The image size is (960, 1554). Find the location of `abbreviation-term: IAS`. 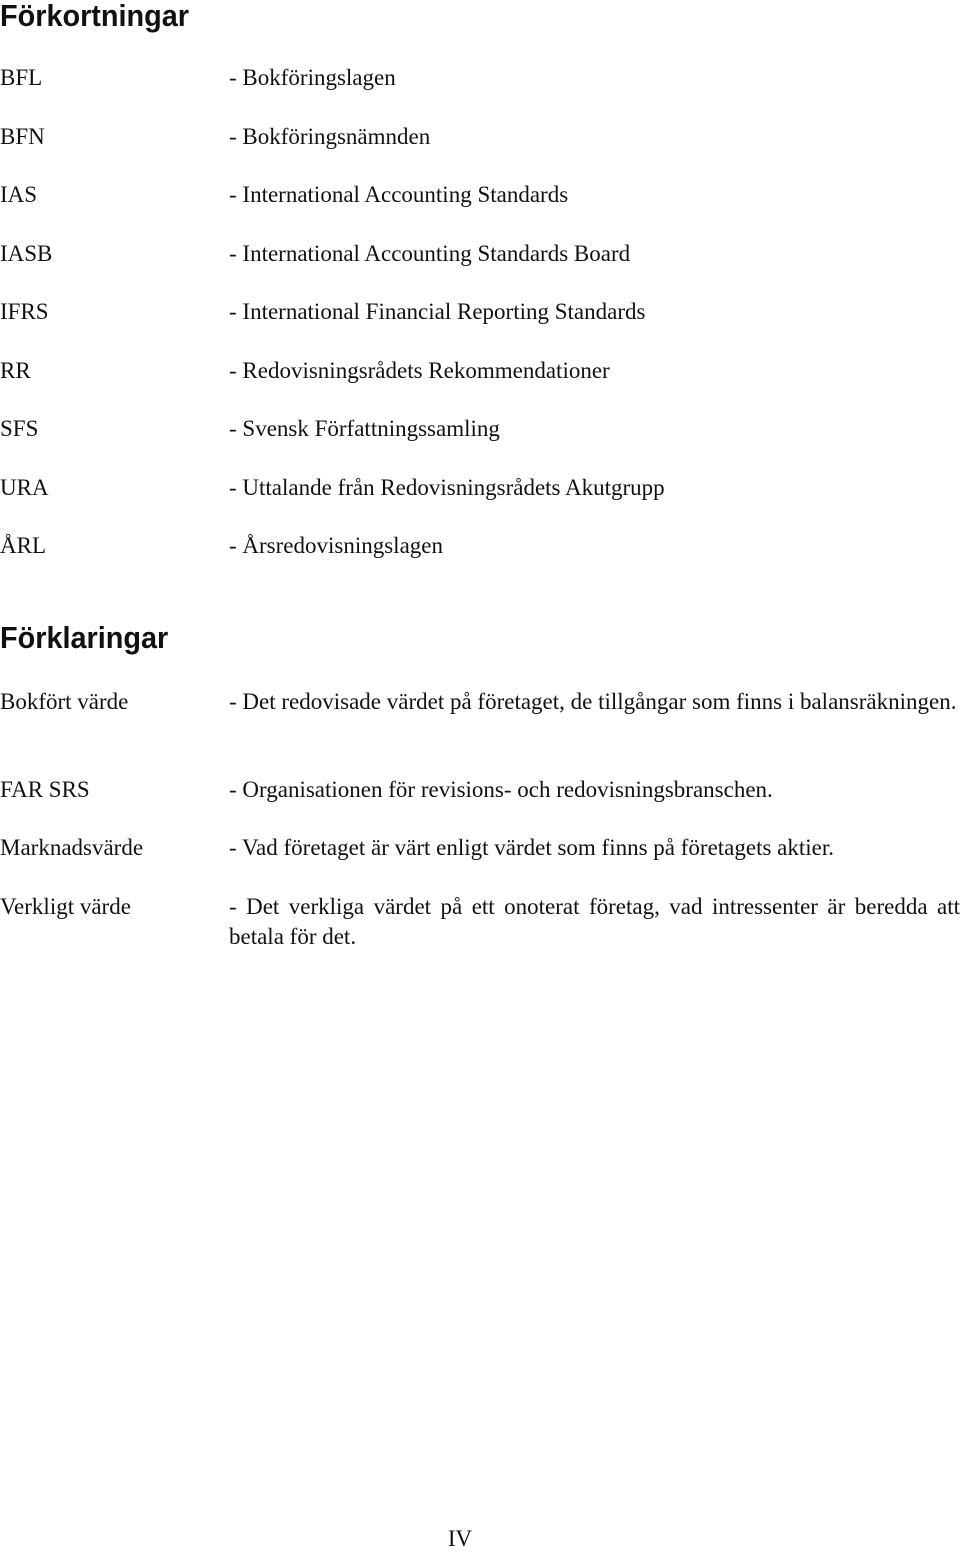

abbreviation-term: IAS is located at coordinates (19, 194).